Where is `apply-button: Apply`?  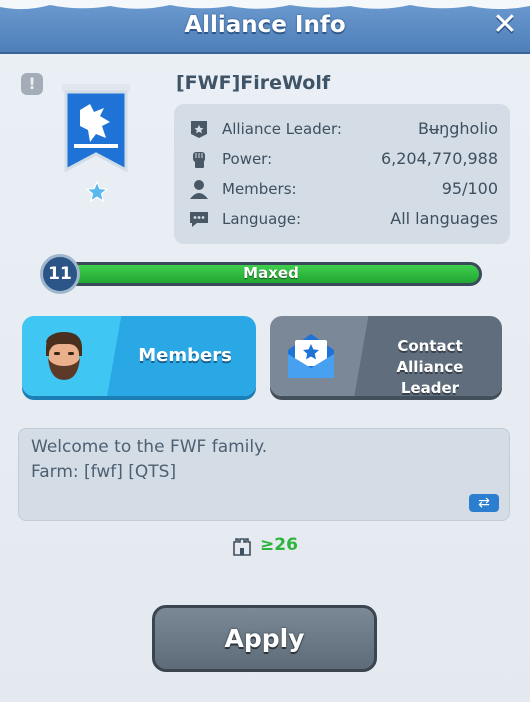 apply-button: Apply is located at coordinates (264, 638).